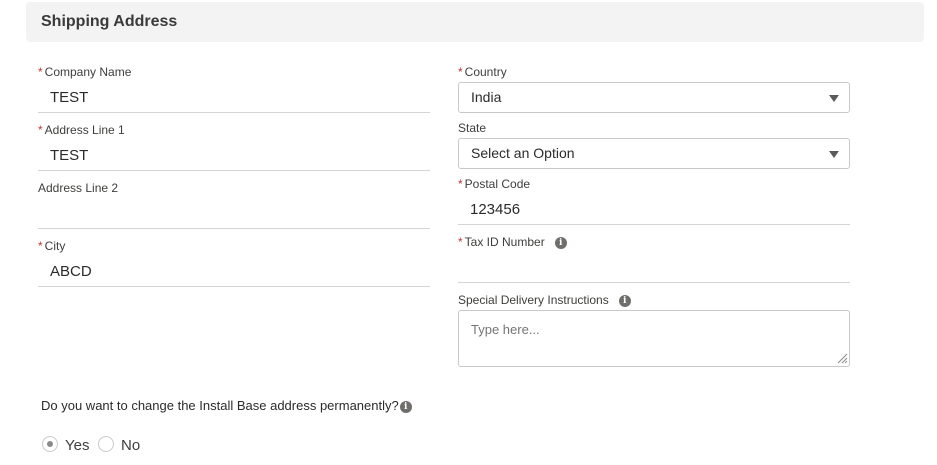 This screenshot has width=937, height=465. Describe the element at coordinates (654, 268) in the screenshot. I see `tax-id-input` at that location.